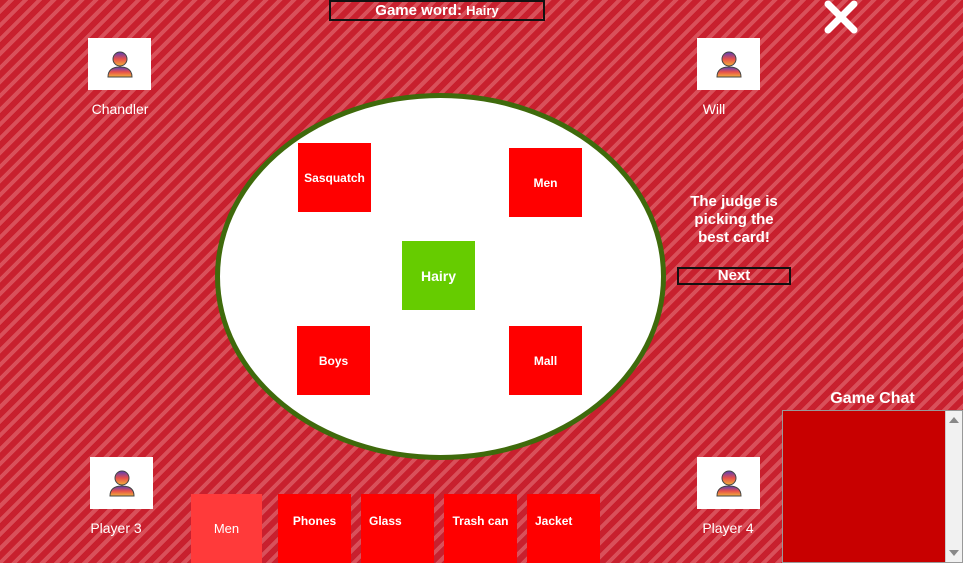  What do you see at coordinates (872, 398) in the screenshot?
I see `chat-title: Game Chat` at bounding box center [872, 398].